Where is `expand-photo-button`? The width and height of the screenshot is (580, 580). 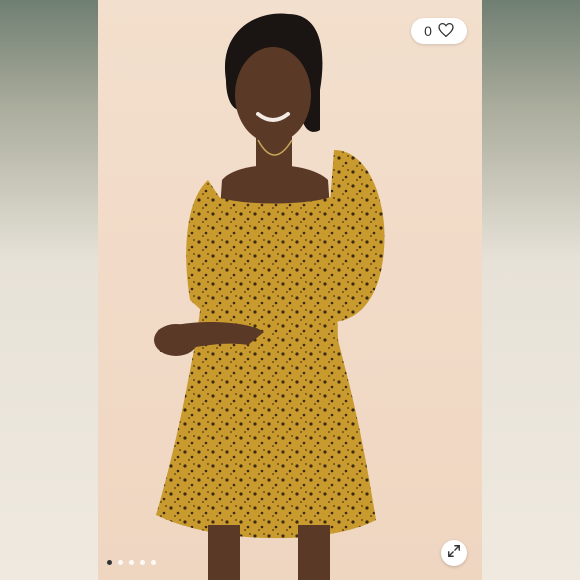 expand-photo-button is located at coordinates (454, 553).